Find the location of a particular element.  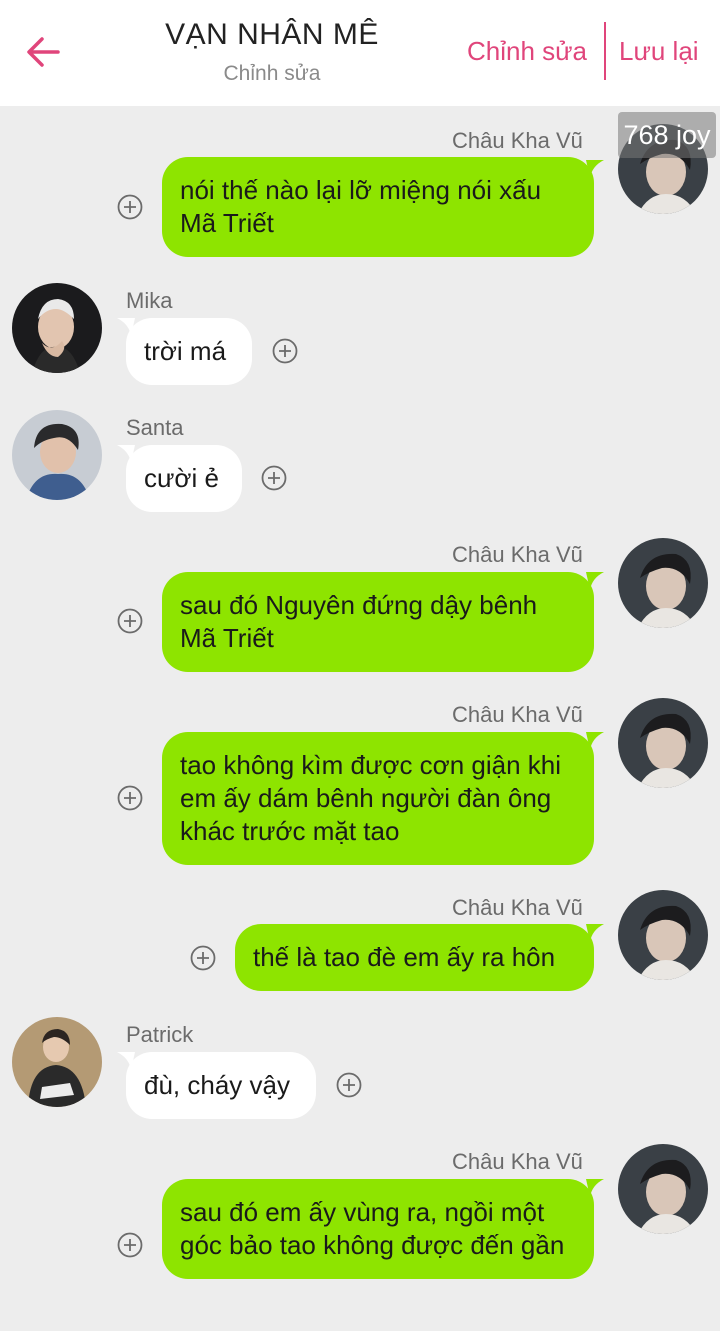

avatar-patrick is located at coordinates (57, 1062).